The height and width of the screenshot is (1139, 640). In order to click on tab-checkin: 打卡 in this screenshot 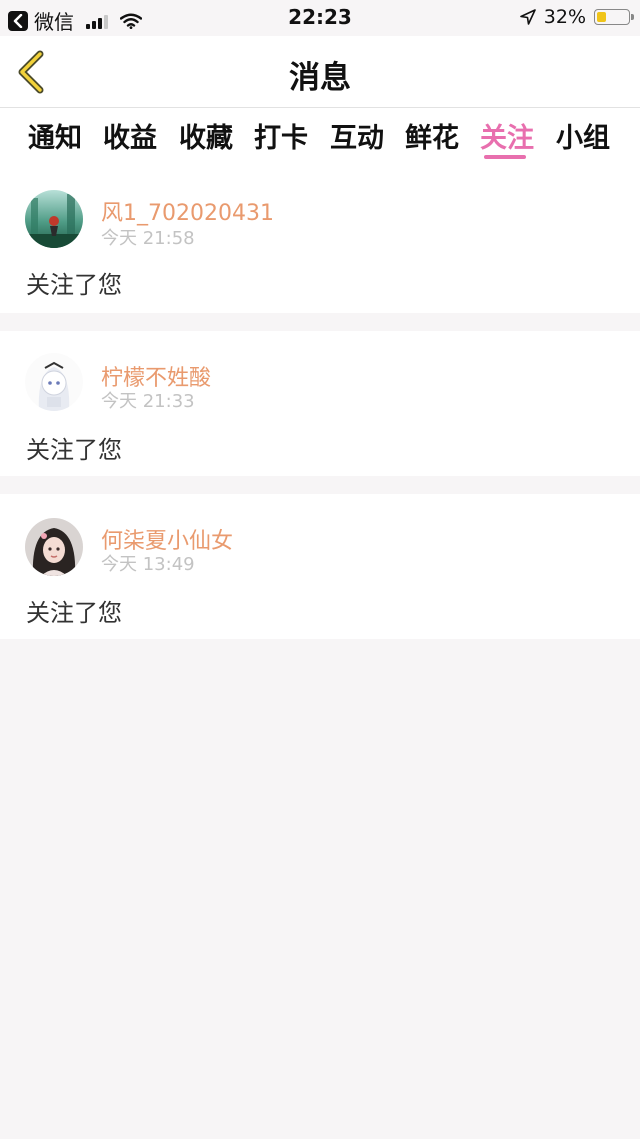, I will do `click(281, 135)`.